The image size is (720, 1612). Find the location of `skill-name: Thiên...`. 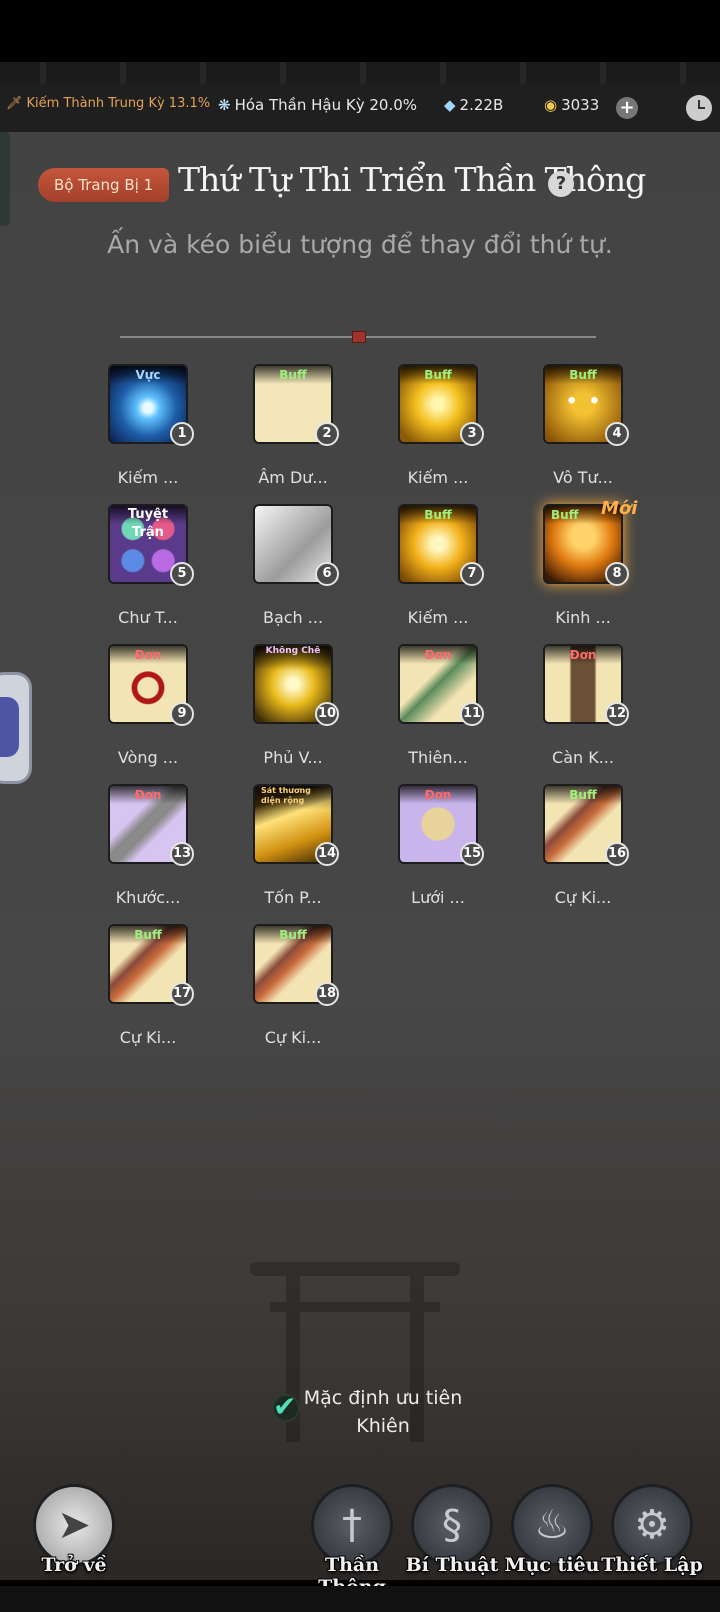

skill-name: Thiên... is located at coordinates (438, 757).